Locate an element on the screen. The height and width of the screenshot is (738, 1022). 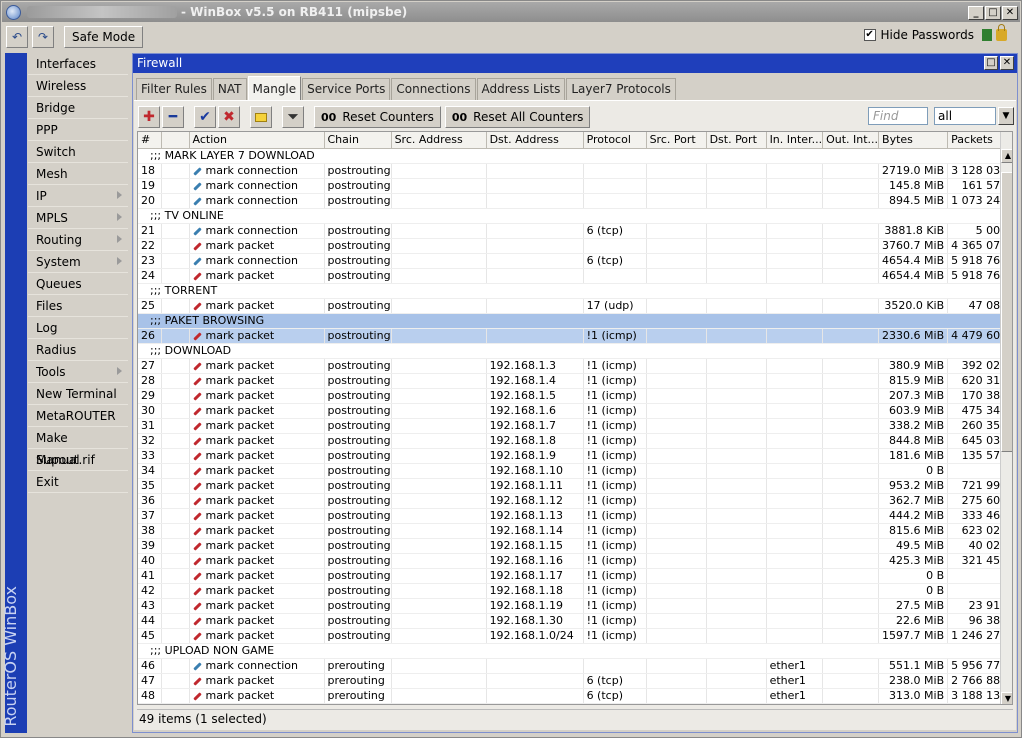
tab-filter-rules: Filter Rules is located at coordinates (174, 89).